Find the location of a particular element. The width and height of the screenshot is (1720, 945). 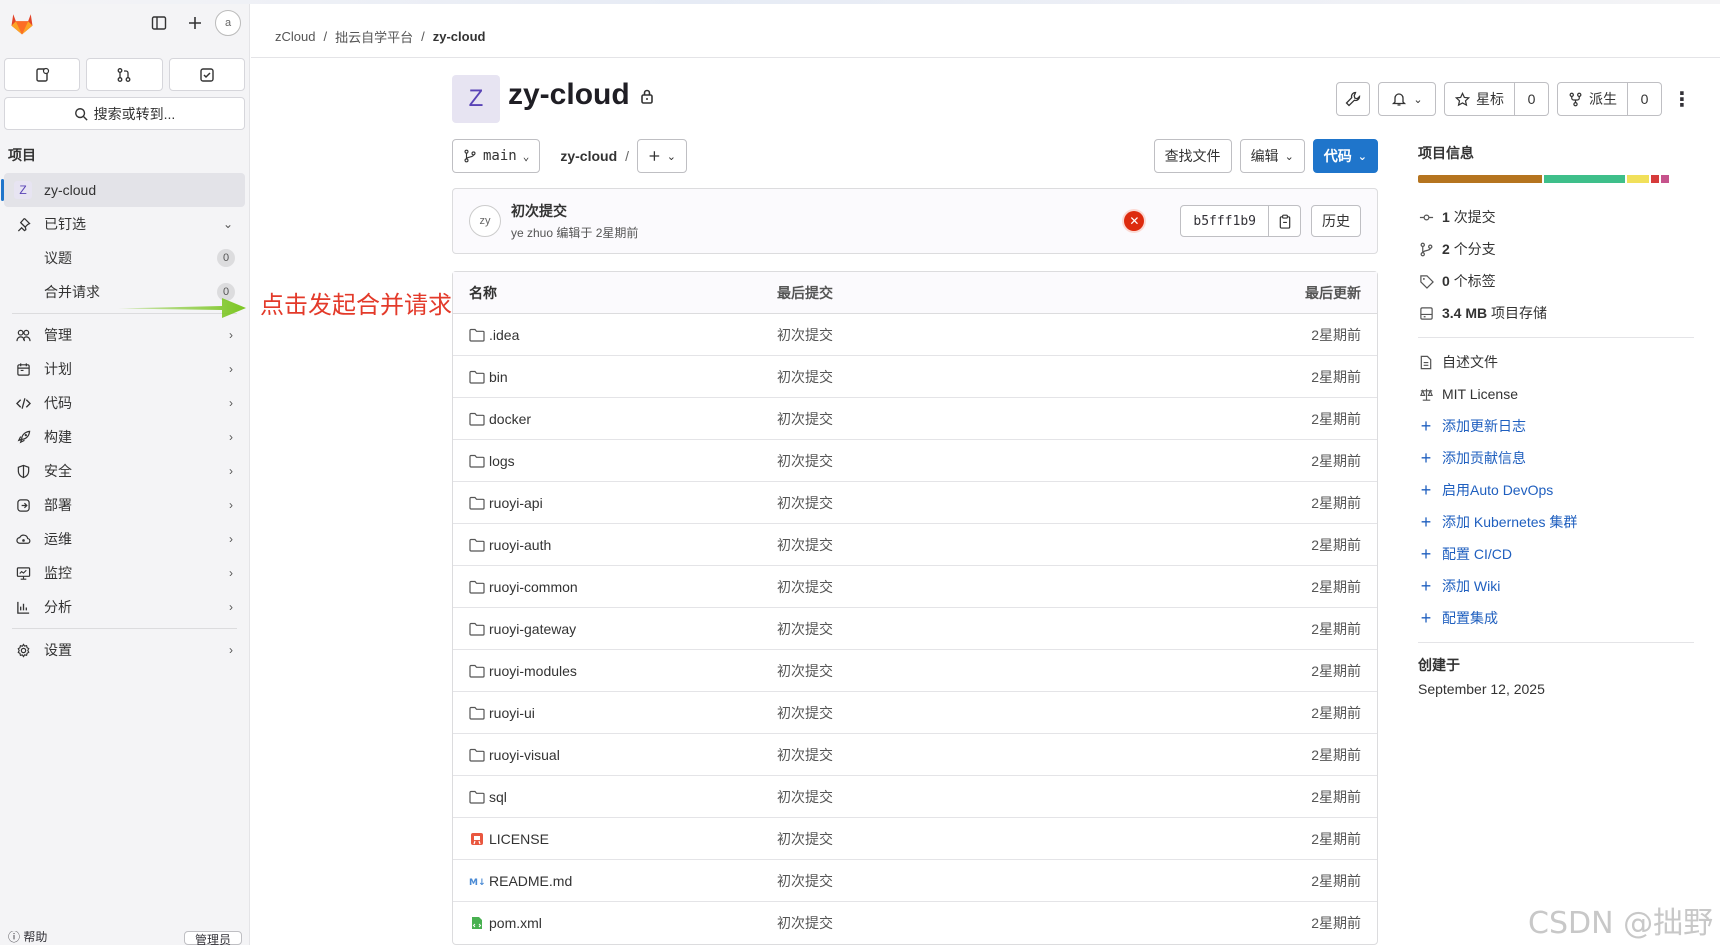

sidebar-item-label: 议题 is located at coordinates (58, 258).